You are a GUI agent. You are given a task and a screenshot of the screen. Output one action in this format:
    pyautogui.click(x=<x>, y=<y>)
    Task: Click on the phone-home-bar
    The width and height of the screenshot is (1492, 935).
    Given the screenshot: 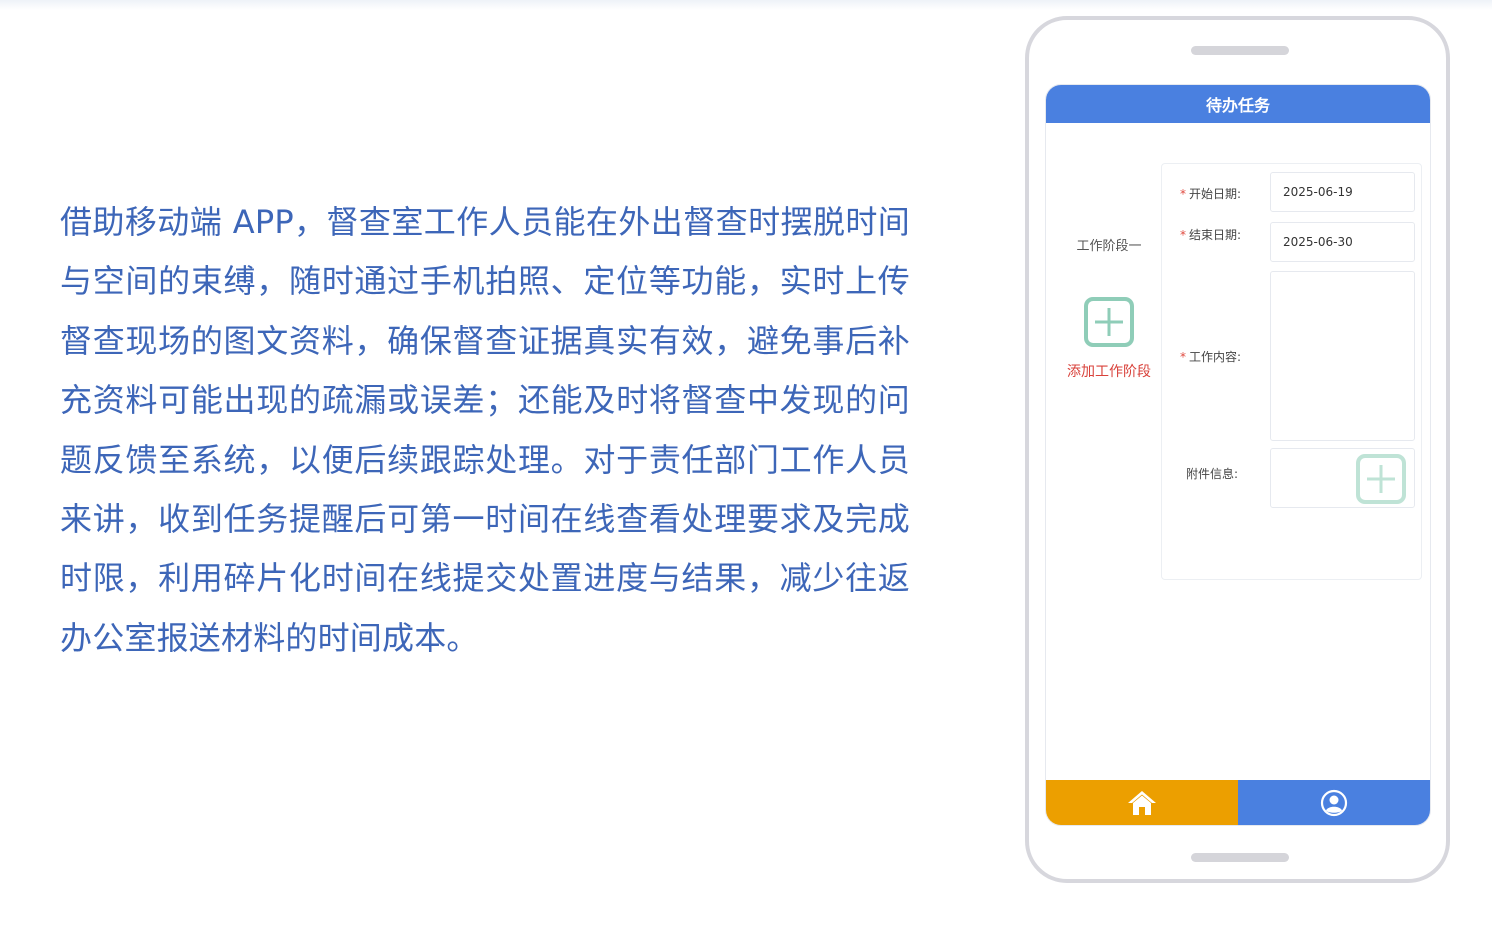 What is the action you would take?
    pyautogui.click(x=1240, y=857)
    